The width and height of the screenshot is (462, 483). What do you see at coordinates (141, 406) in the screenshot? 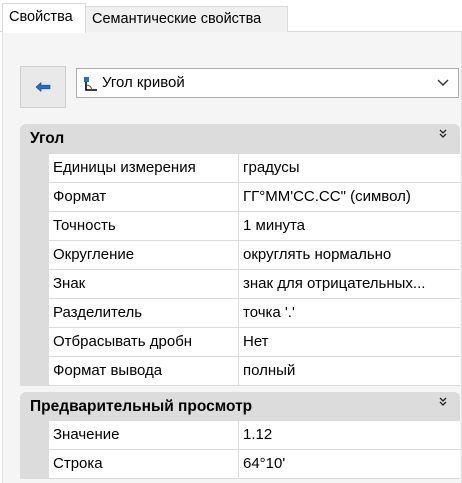
I see `section-title: Предварительный просмотр` at bounding box center [141, 406].